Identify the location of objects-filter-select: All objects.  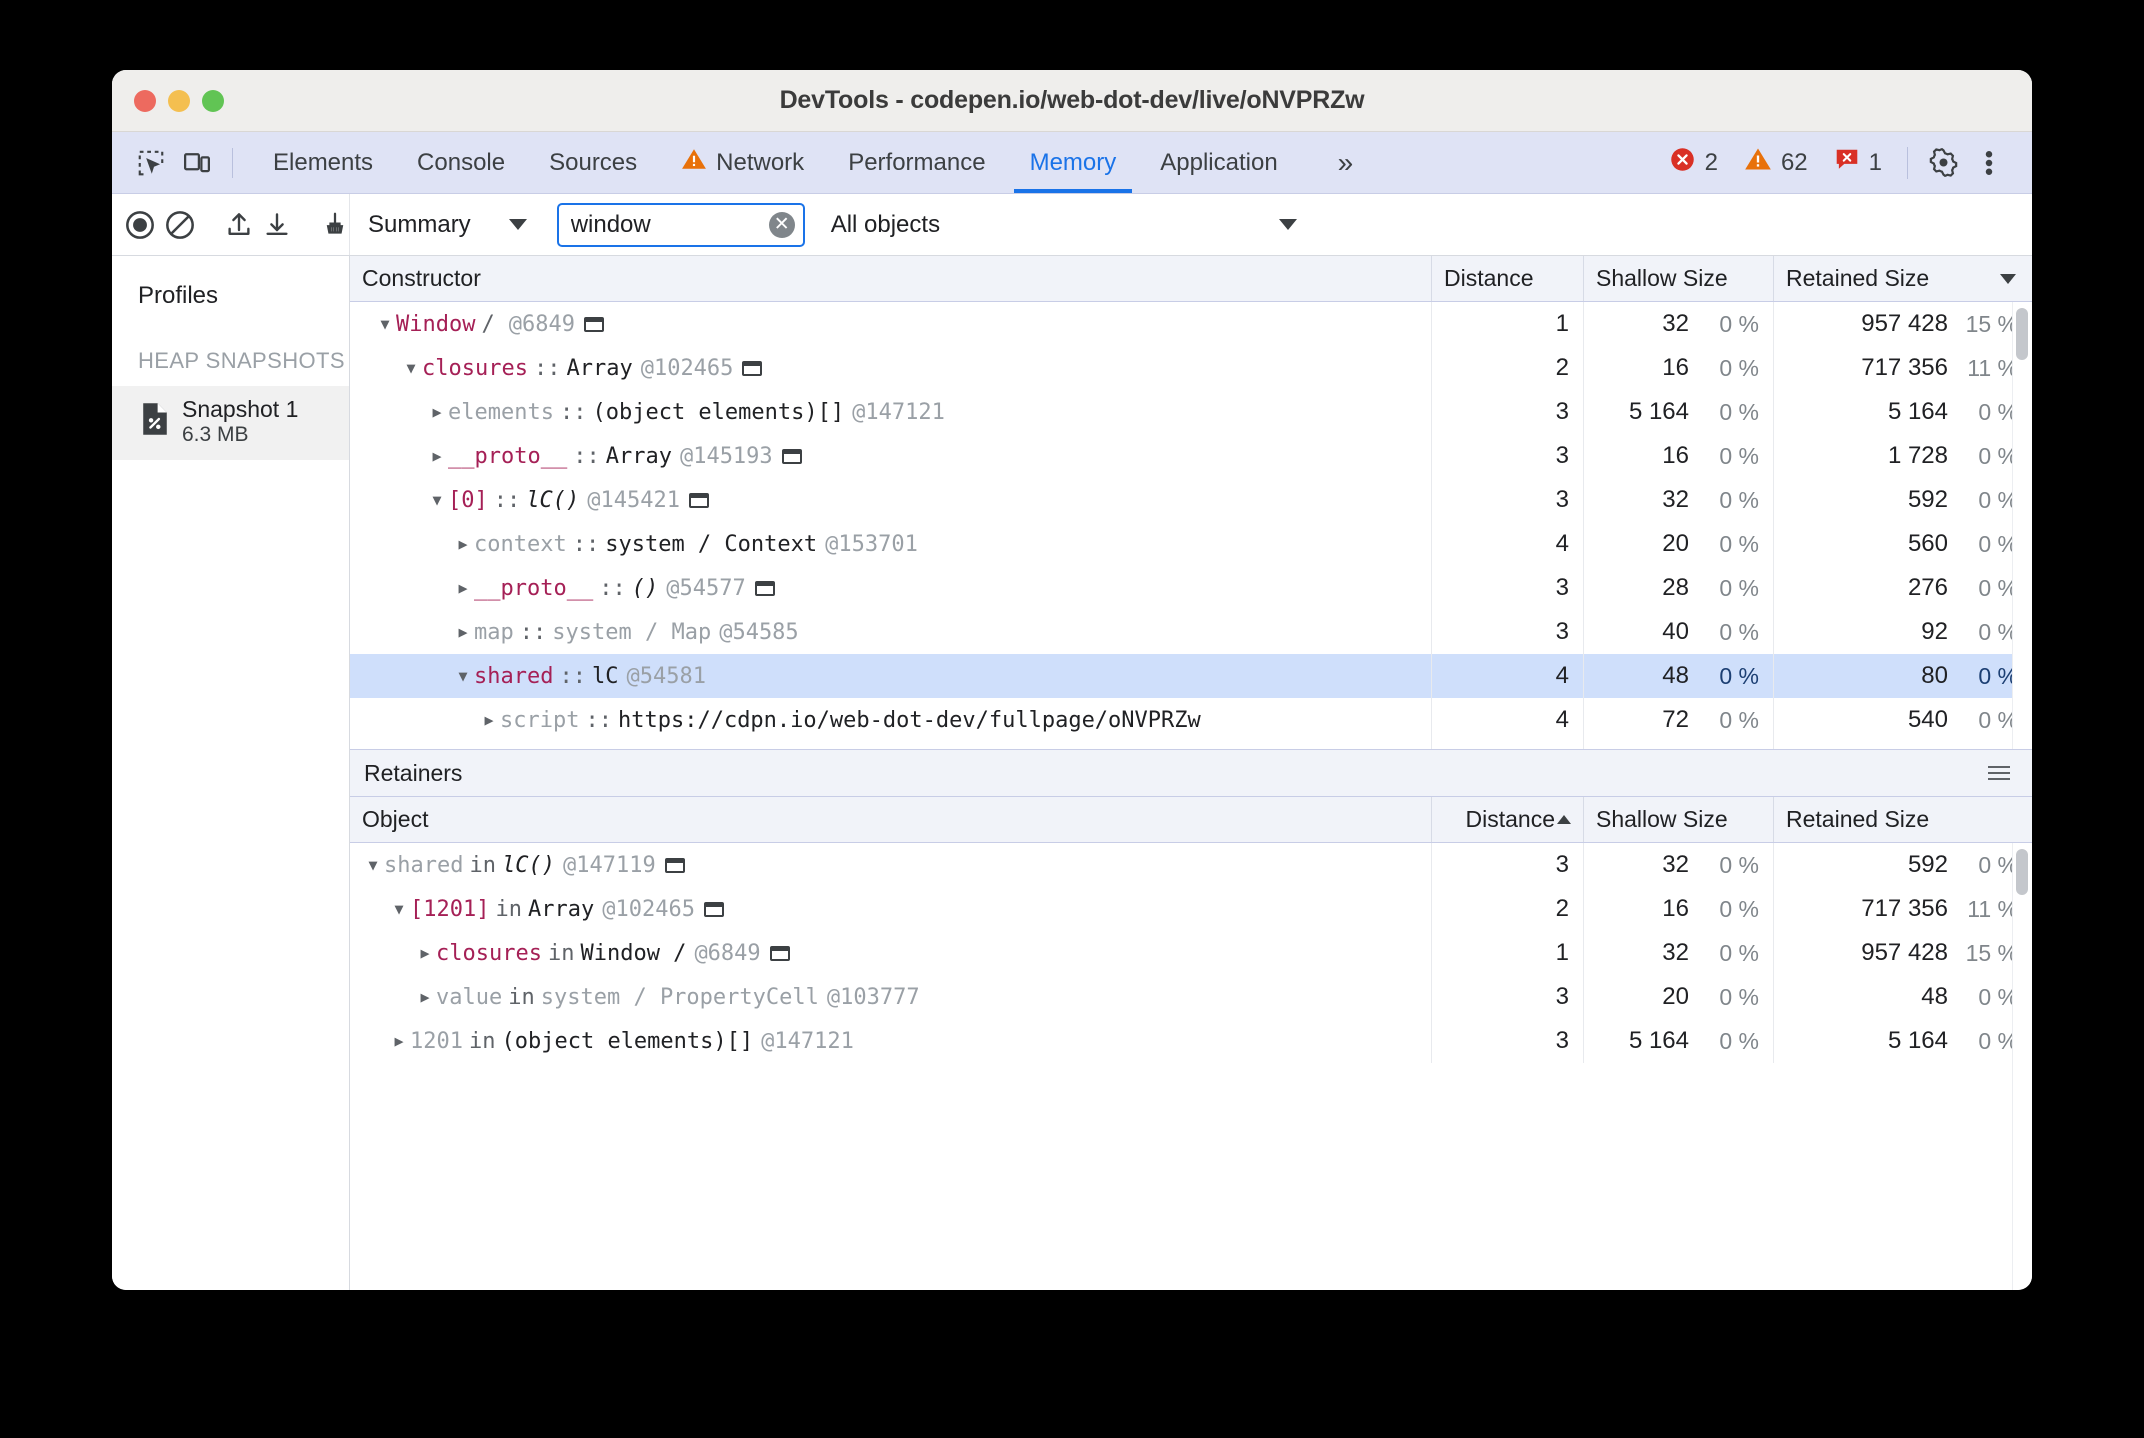
(1081, 225).